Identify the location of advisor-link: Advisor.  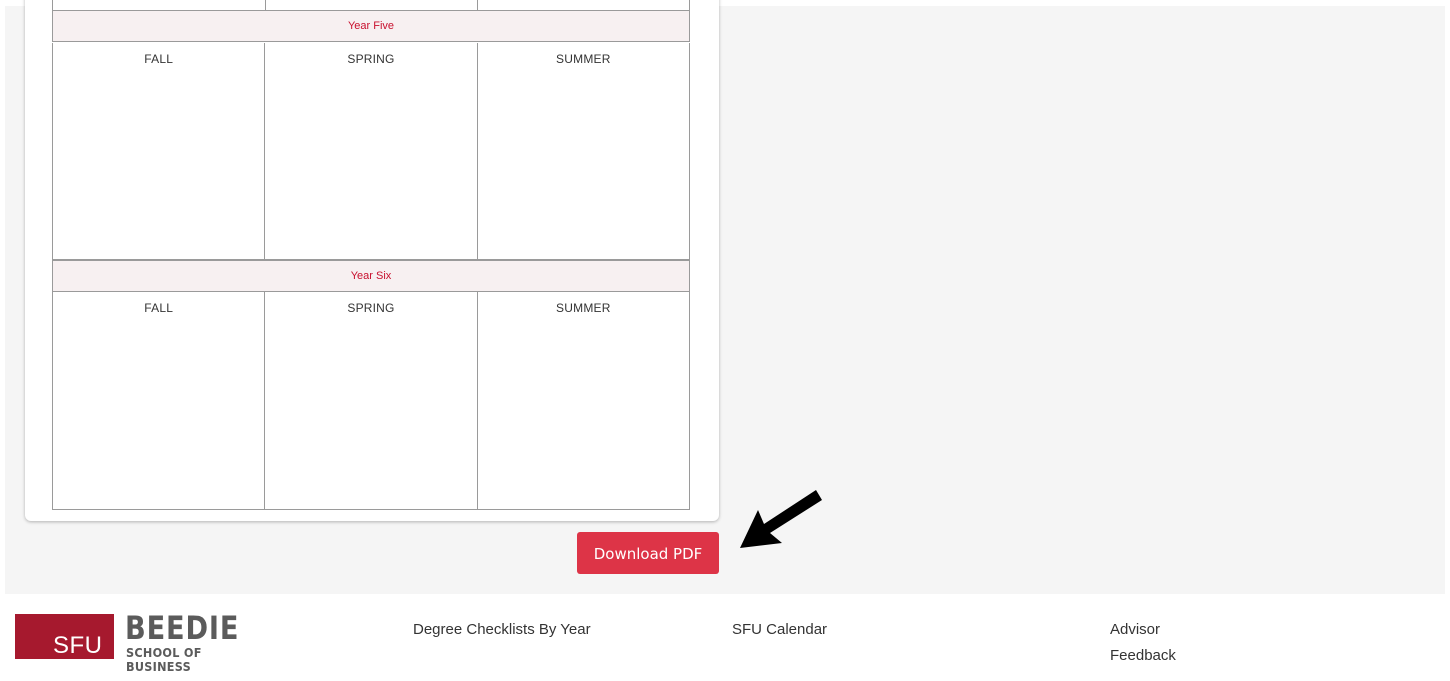
(1135, 630).